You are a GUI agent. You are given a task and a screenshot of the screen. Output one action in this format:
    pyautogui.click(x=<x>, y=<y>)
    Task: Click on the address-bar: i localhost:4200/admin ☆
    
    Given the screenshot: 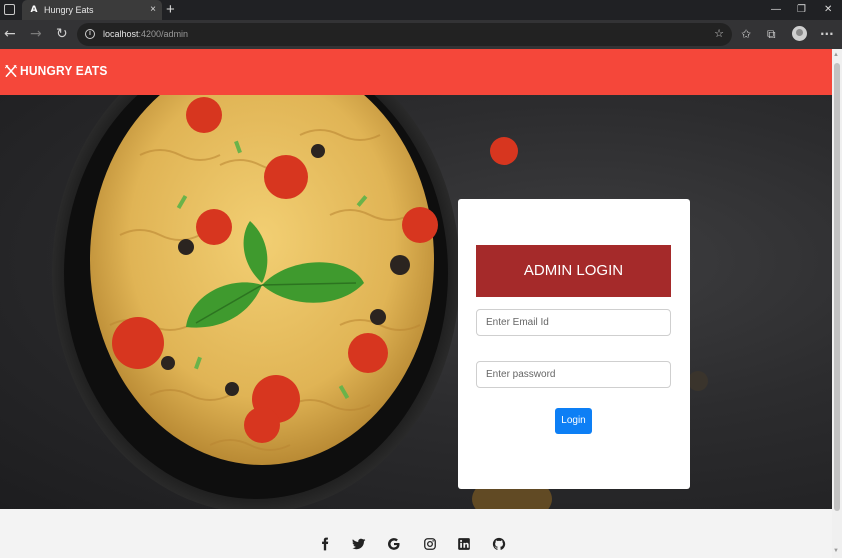 What is the action you would take?
    pyautogui.click(x=404, y=34)
    